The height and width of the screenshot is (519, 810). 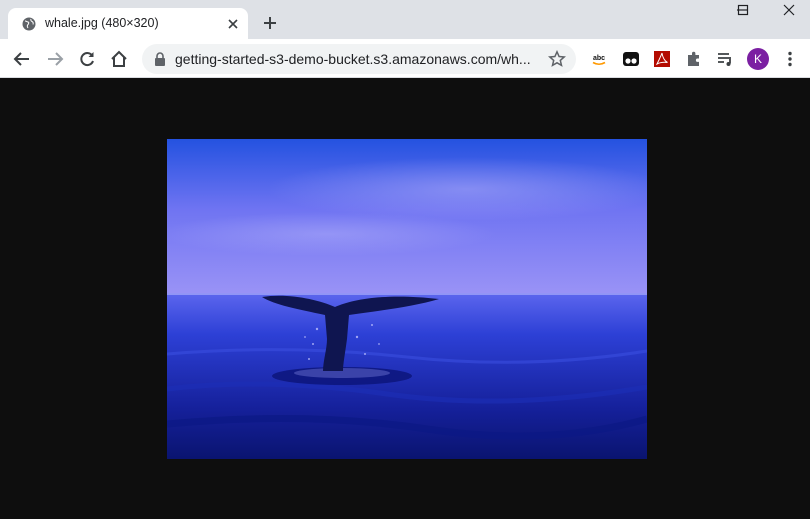 What do you see at coordinates (631, 59) in the screenshot?
I see `tampermonkey-extension-icon` at bounding box center [631, 59].